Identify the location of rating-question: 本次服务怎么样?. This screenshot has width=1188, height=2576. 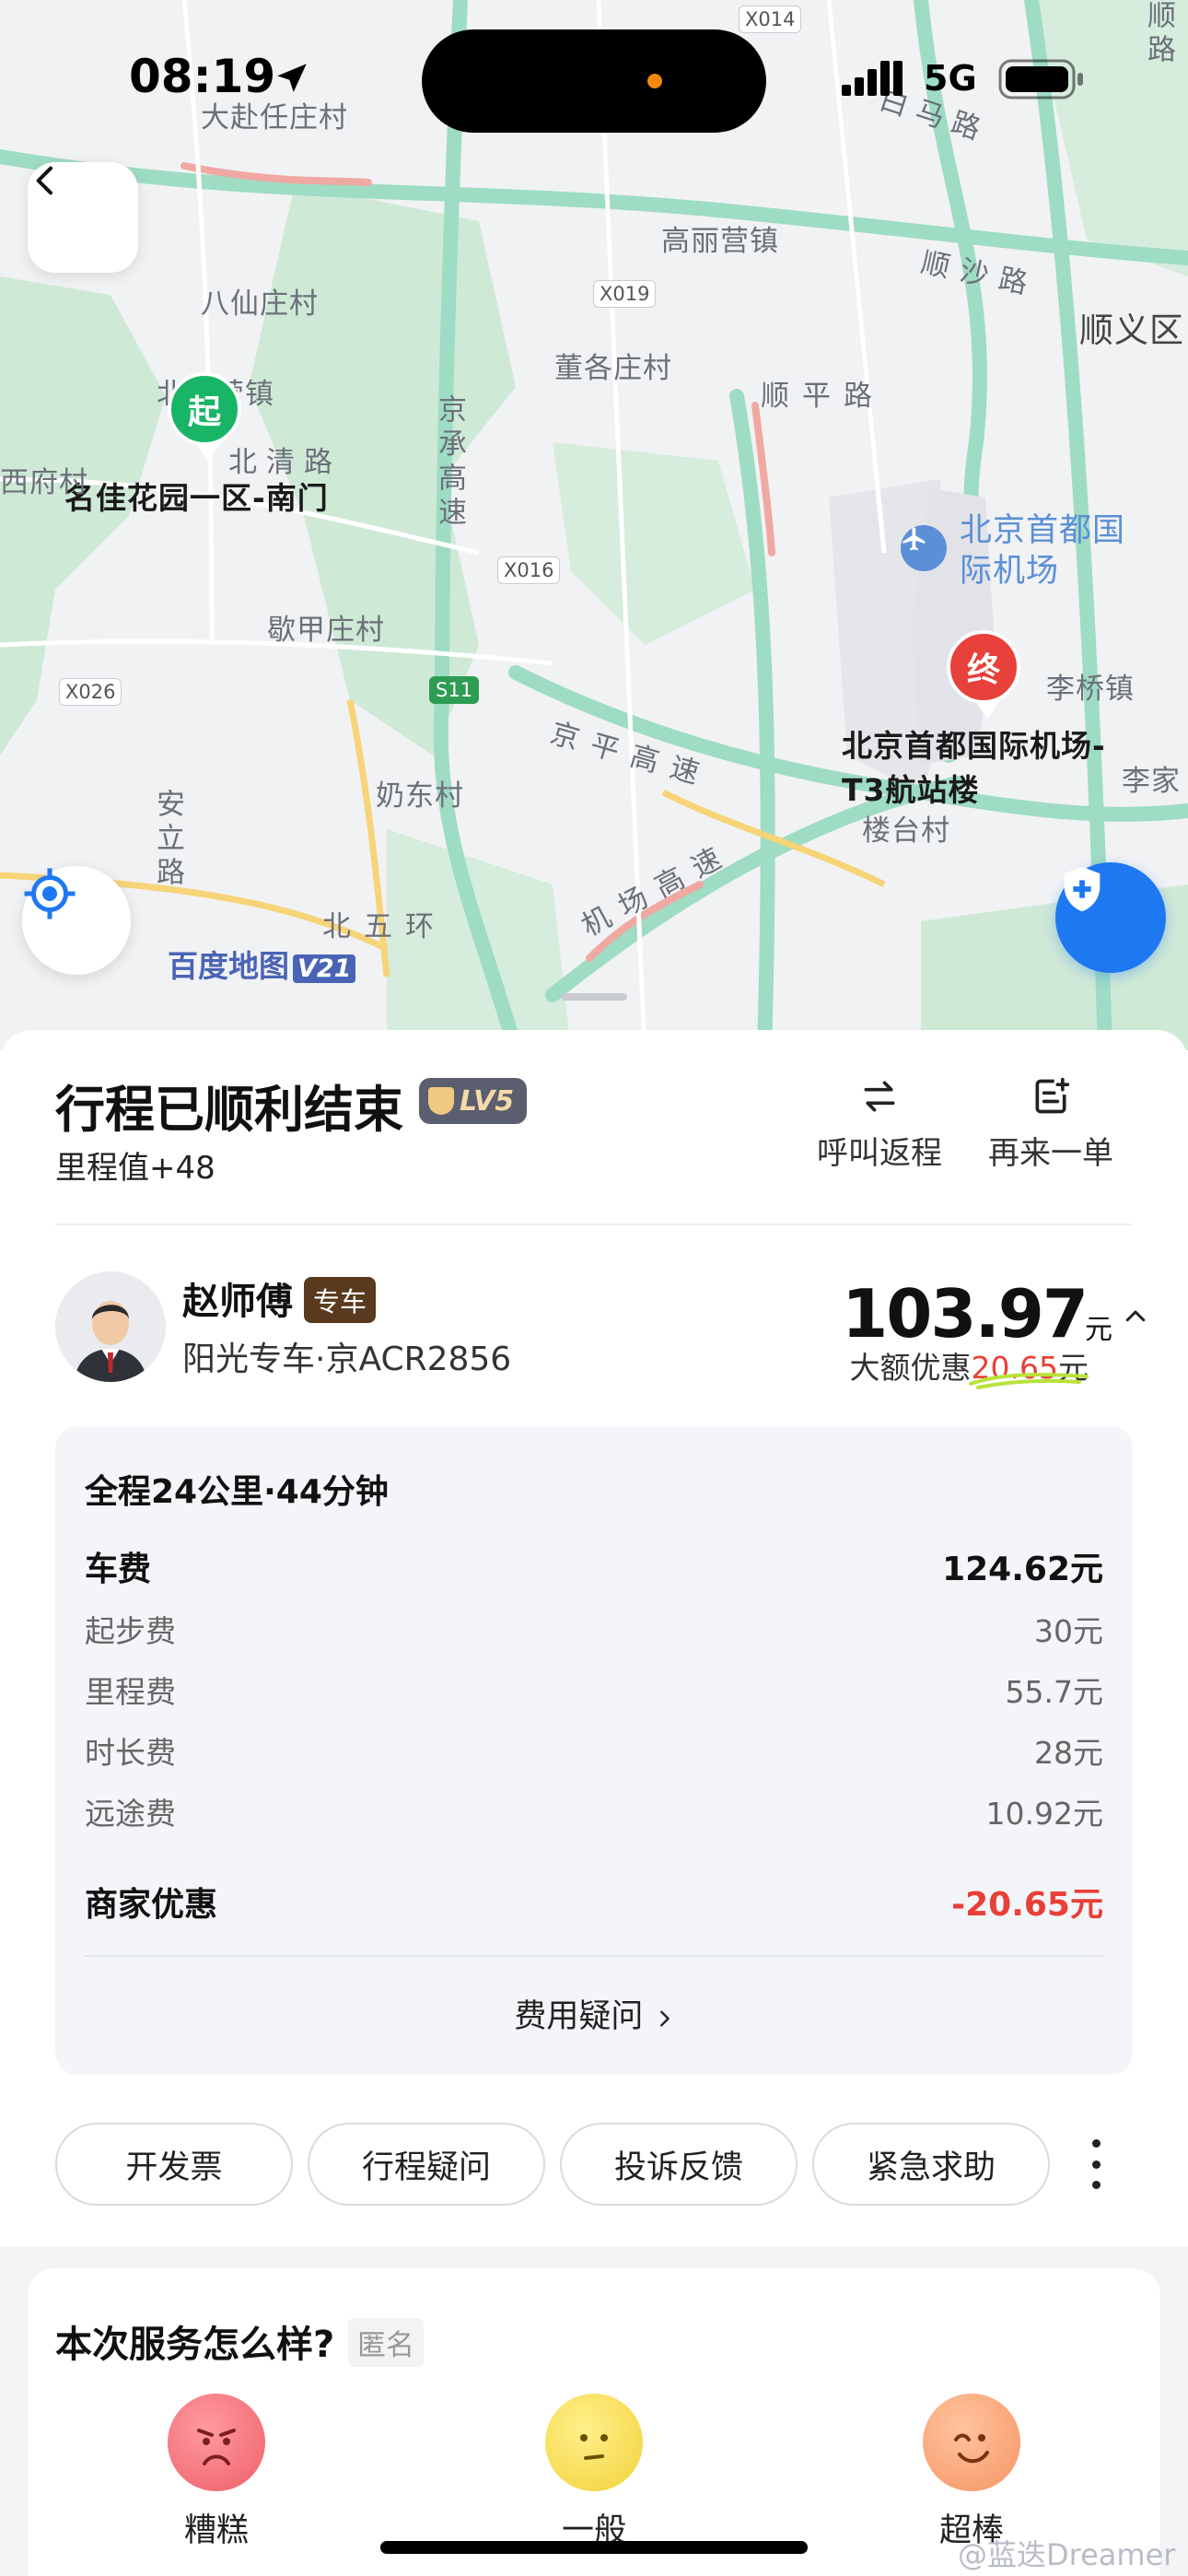
(195, 2345).